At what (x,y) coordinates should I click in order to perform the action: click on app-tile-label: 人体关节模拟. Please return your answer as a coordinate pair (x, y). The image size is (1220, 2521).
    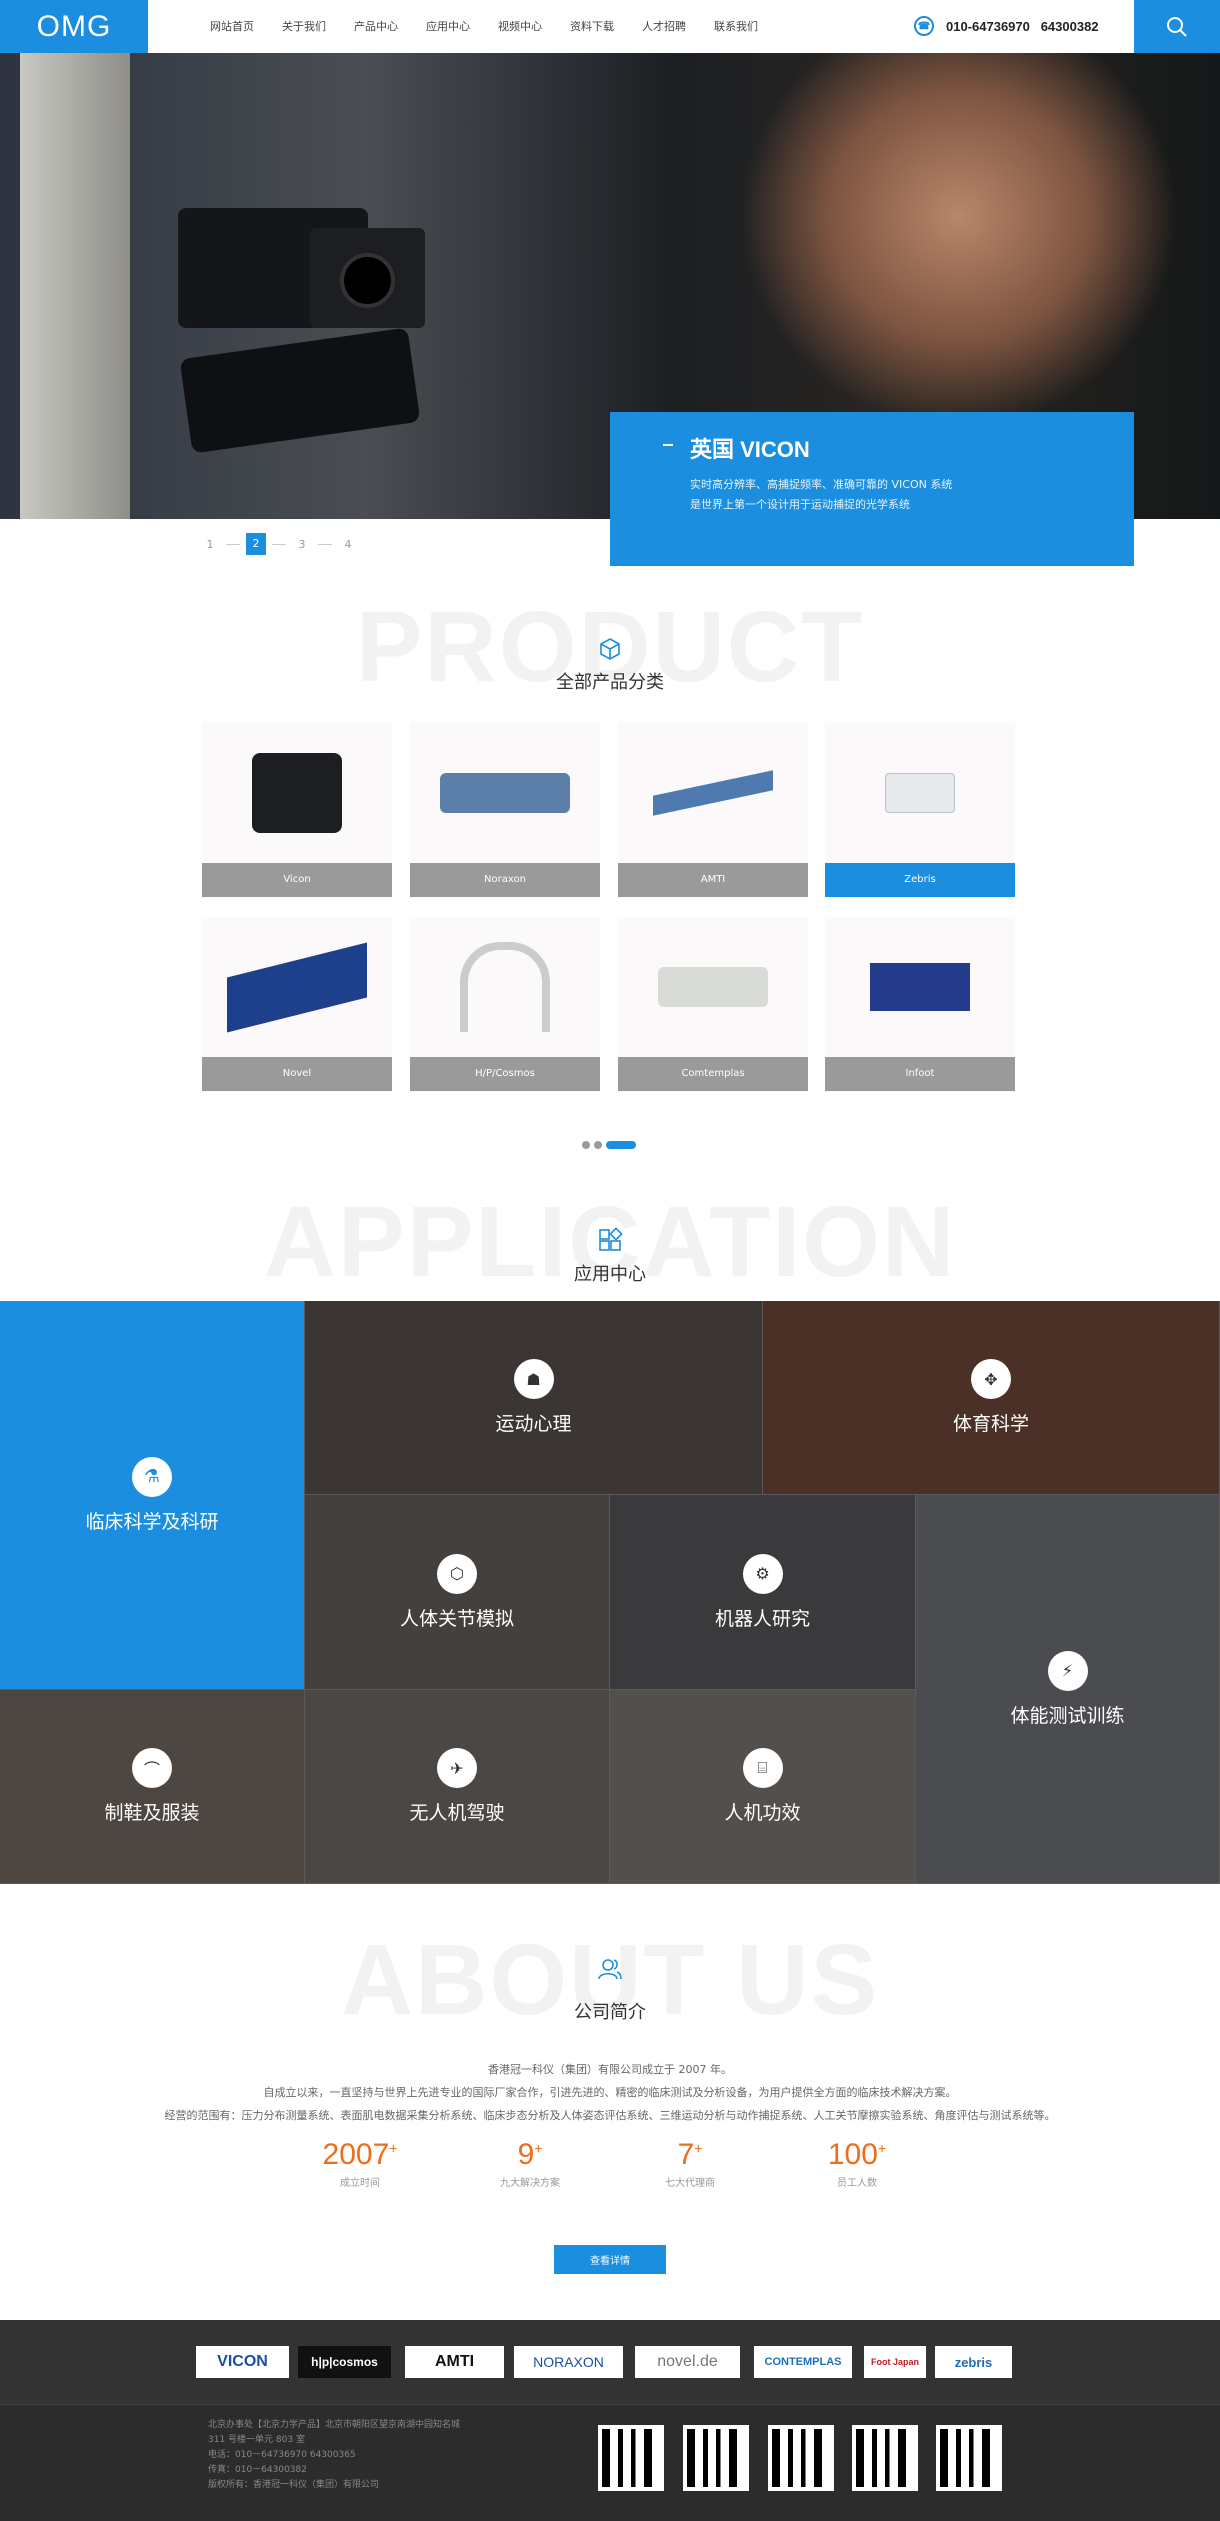
    Looking at the image, I should click on (456, 1618).